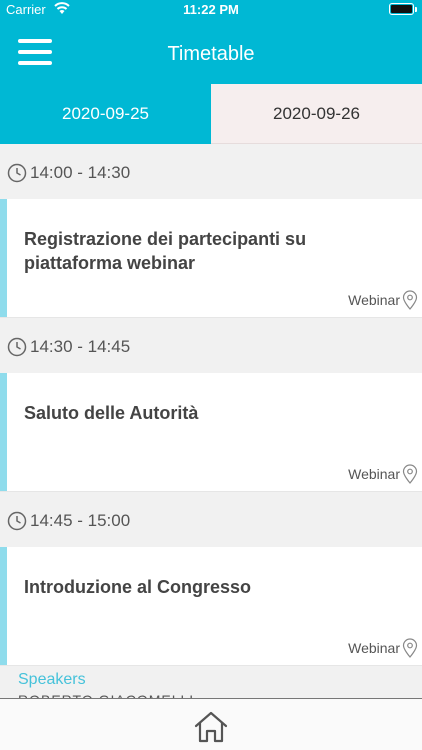 The image size is (422, 750). I want to click on clock-time: 11:22 PM, so click(211, 9).